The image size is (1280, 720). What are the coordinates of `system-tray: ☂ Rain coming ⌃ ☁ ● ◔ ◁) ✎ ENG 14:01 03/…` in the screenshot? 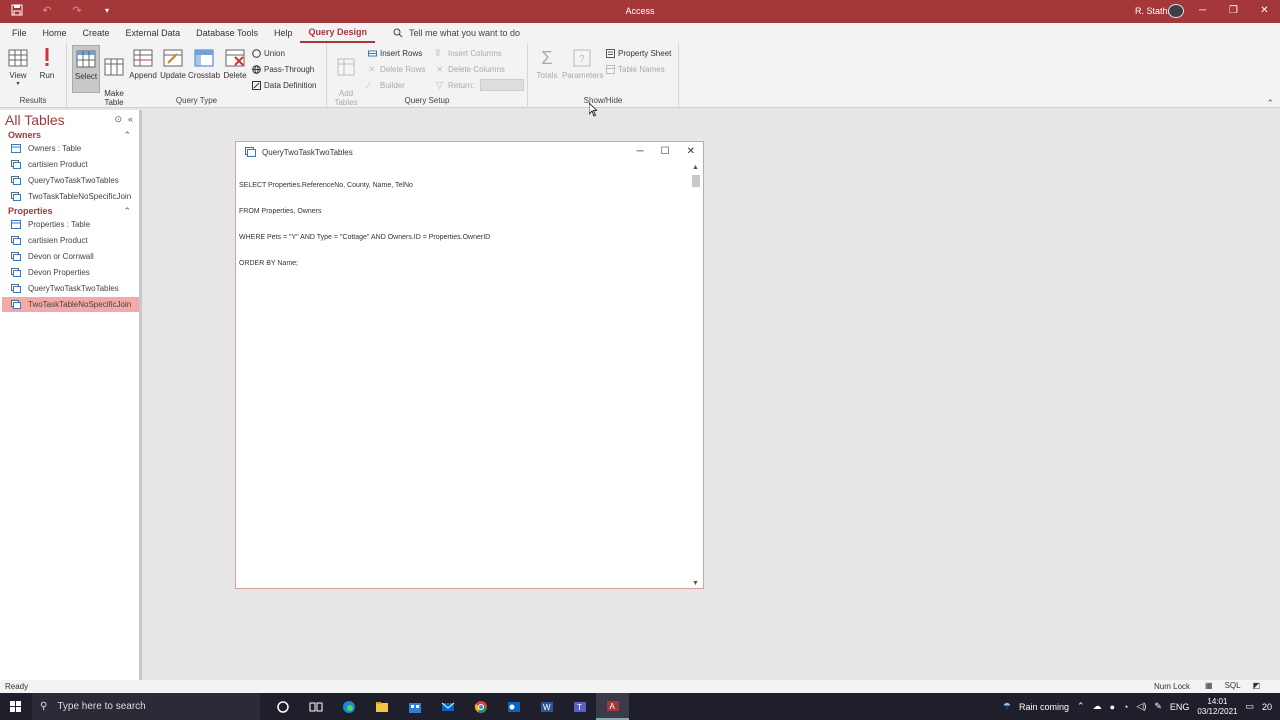 It's located at (1141, 706).